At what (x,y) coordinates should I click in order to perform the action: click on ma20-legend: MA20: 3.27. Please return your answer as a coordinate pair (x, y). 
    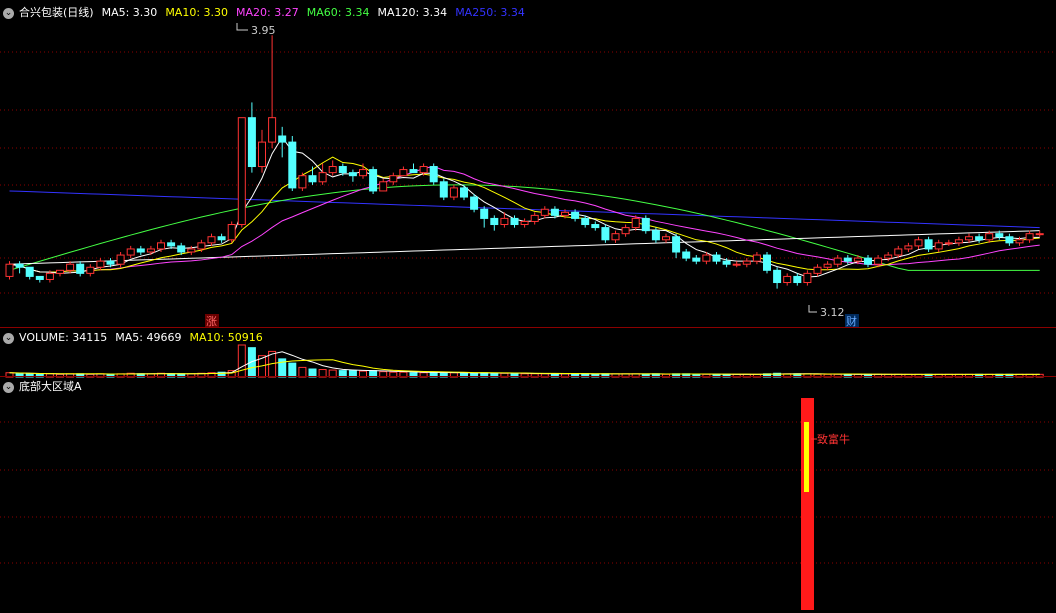
    Looking at the image, I should click on (267, 12).